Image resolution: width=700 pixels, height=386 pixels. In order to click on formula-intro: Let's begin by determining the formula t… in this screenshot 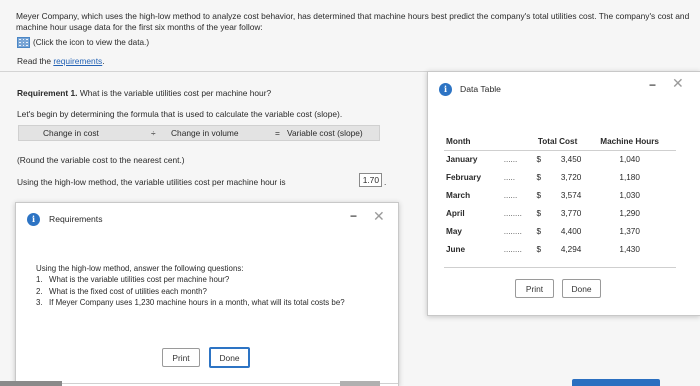, I will do `click(180, 114)`.